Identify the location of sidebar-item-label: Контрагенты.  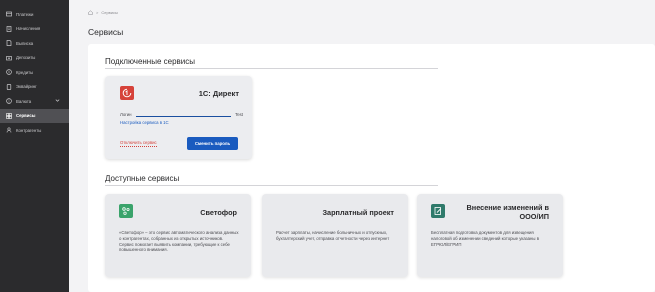
(29, 130).